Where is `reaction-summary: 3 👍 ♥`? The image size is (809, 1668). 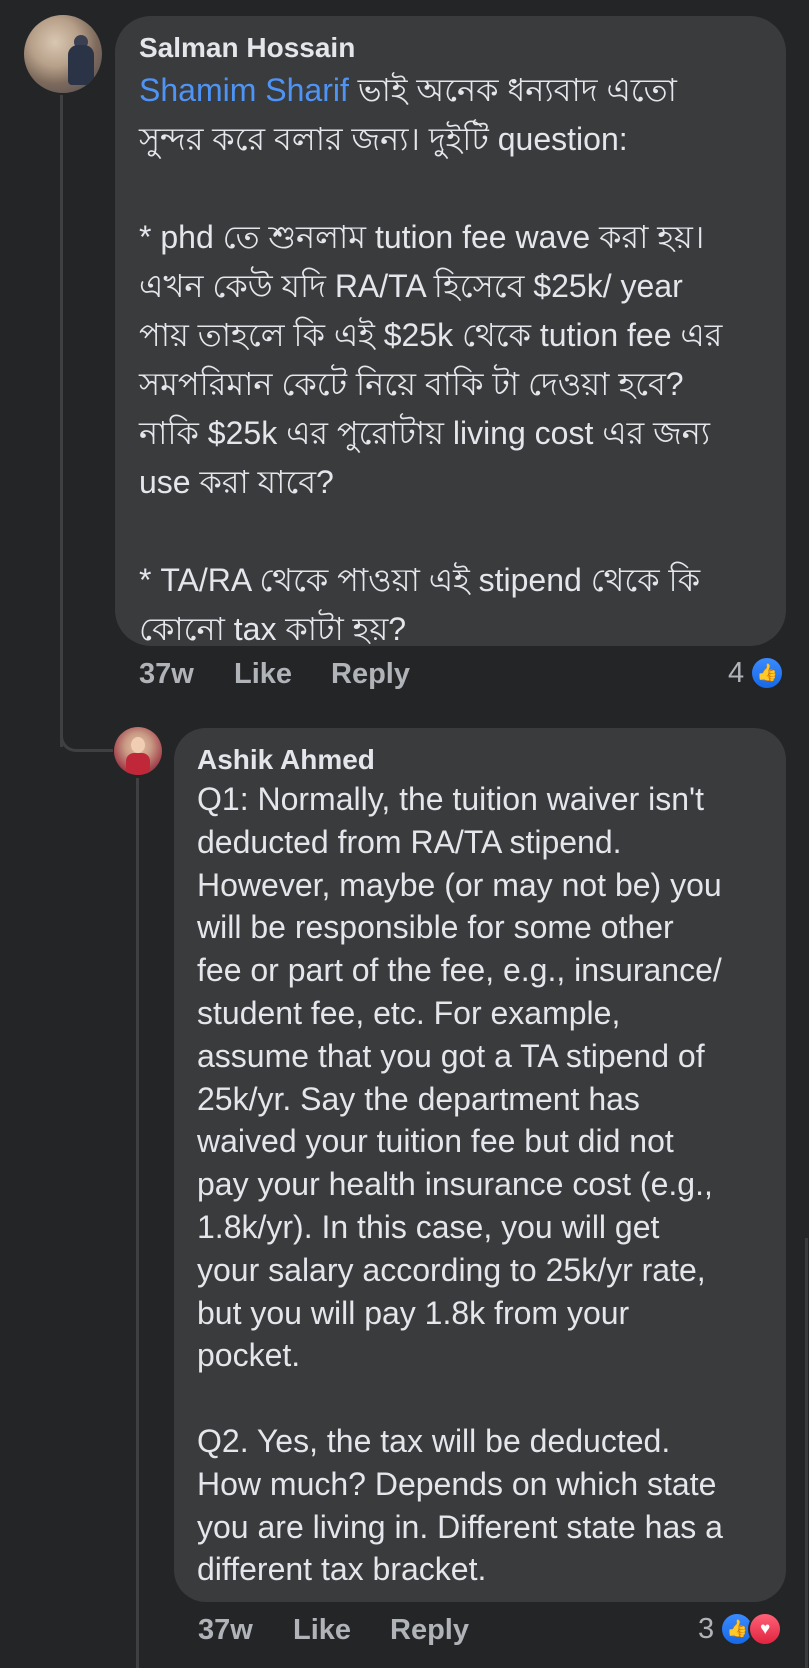 reaction-summary: 3 👍 ♥ is located at coordinates (740, 1629).